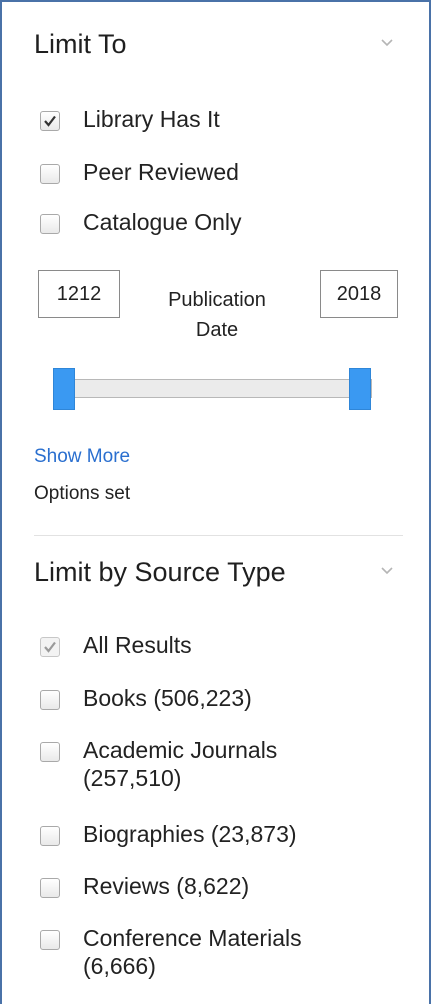 The width and height of the screenshot is (433, 1006). I want to click on limit-library-has-it: Library Has It, so click(130, 119).